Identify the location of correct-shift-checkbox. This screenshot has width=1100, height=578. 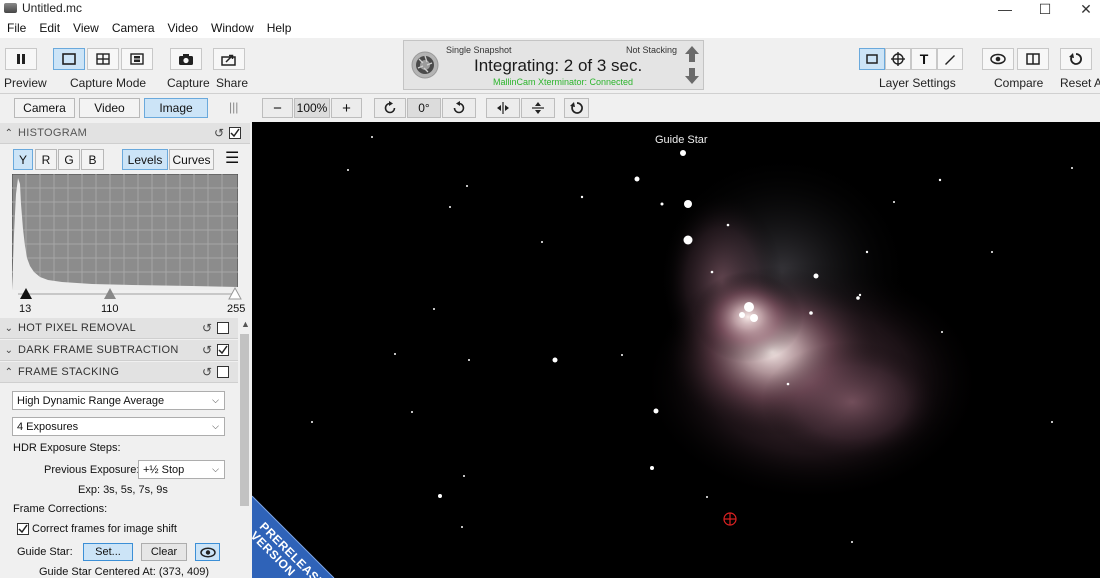
(23, 529).